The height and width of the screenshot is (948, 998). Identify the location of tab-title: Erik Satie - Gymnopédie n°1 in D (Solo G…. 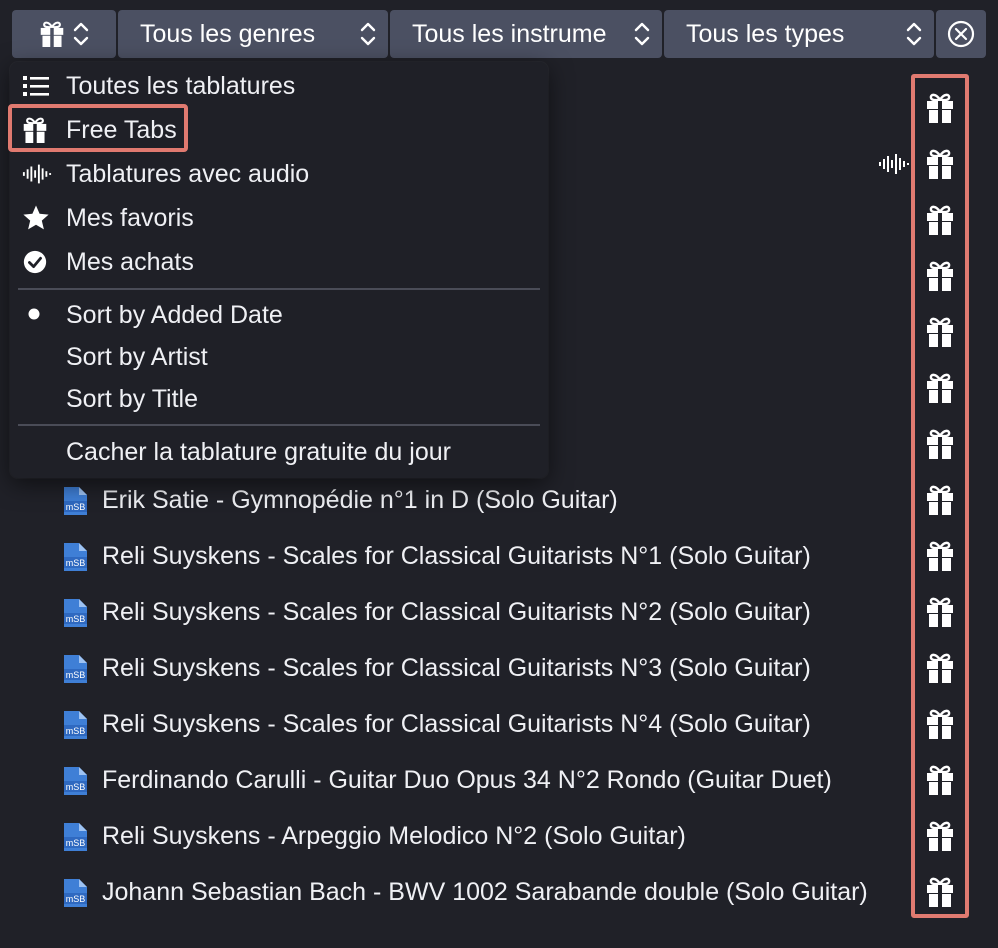
(360, 500).